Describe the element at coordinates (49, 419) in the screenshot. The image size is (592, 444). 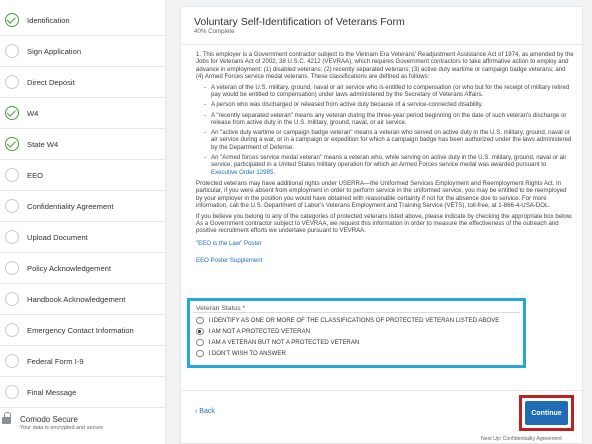
I see `secure-title: Comodo Secure` at that location.